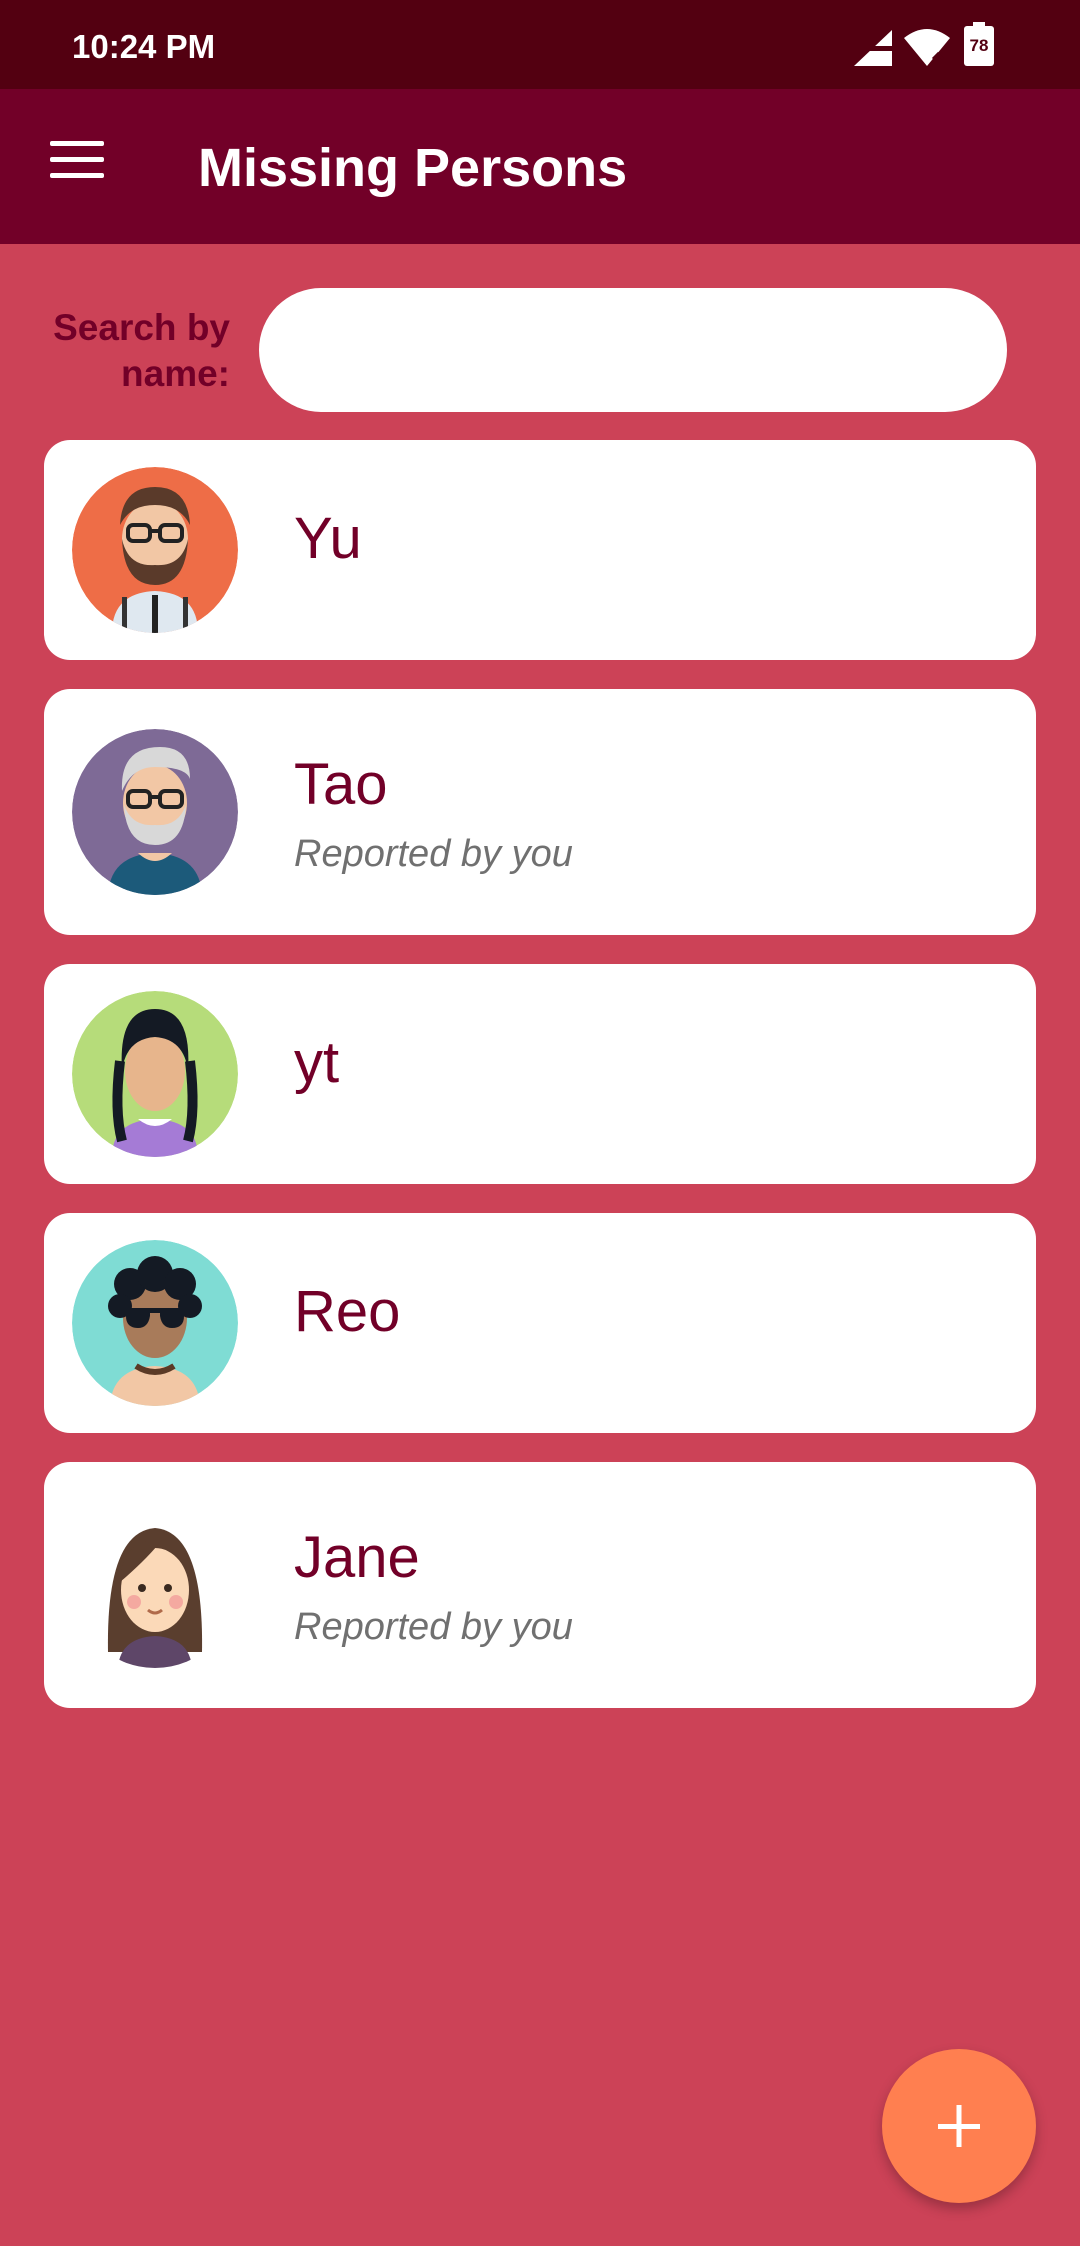 Image resolution: width=1080 pixels, height=2246 pixels. I want to click on woman-brown-hair-avatar, so click(155, 1585).